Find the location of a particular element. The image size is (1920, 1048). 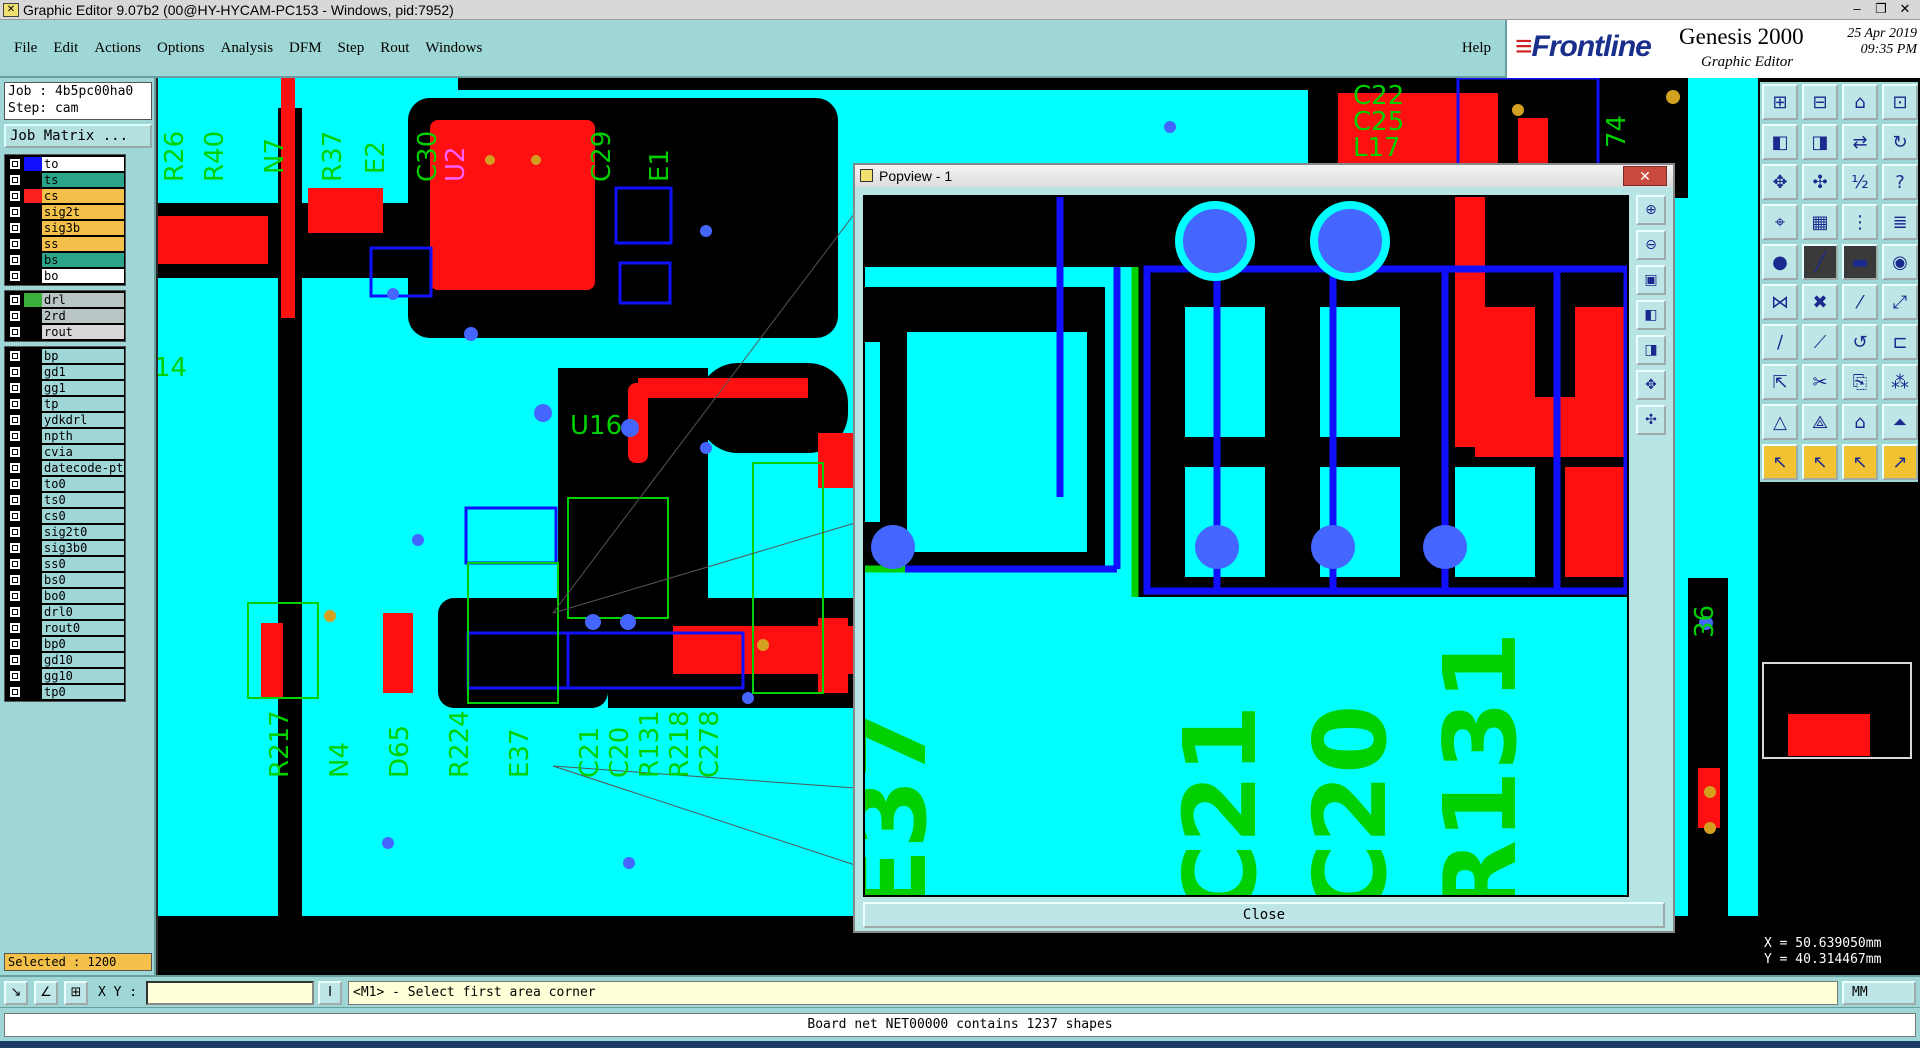

bracket-icon: ⊏ is located at coordinates (1900, 342).